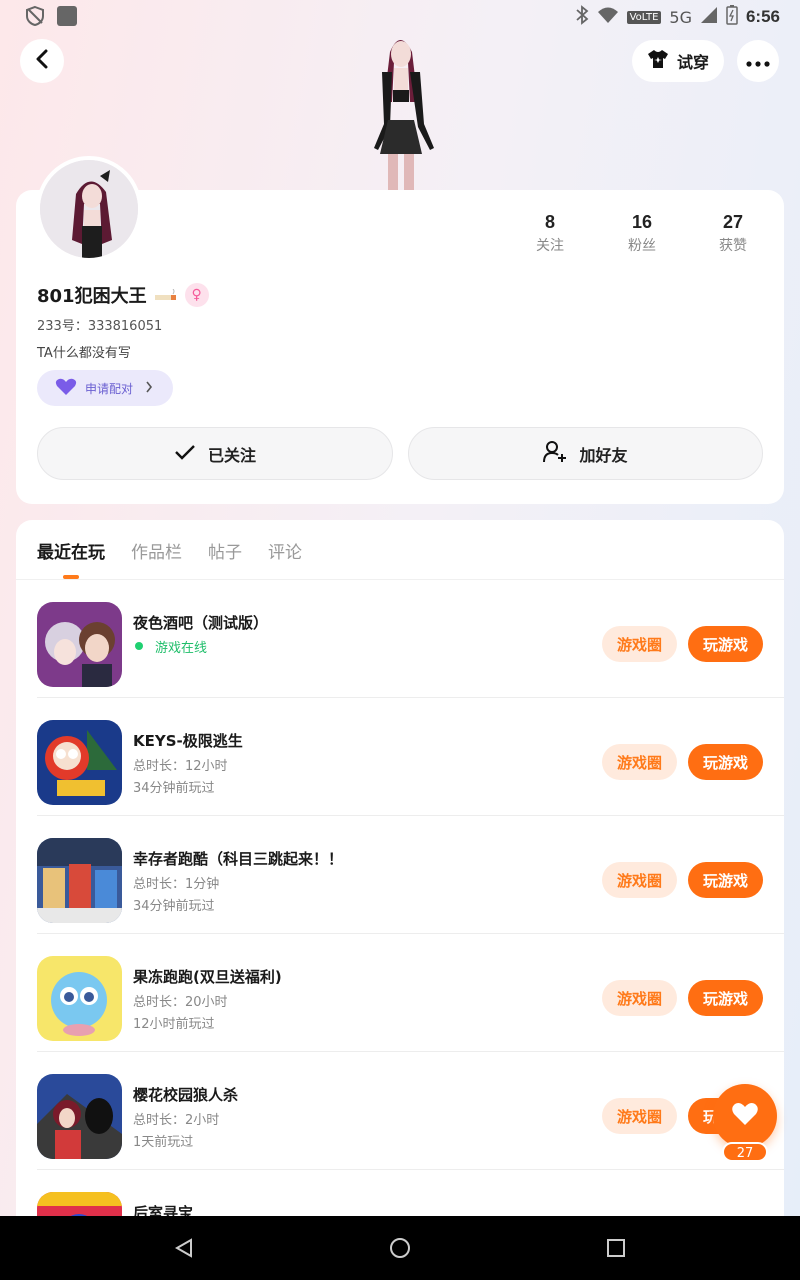 This screenshot has height=1280, width=800. What do you see at coordinates (67, 18) in the screenshot?
I see `app-notification-icon` at bounding box center [67, 18].